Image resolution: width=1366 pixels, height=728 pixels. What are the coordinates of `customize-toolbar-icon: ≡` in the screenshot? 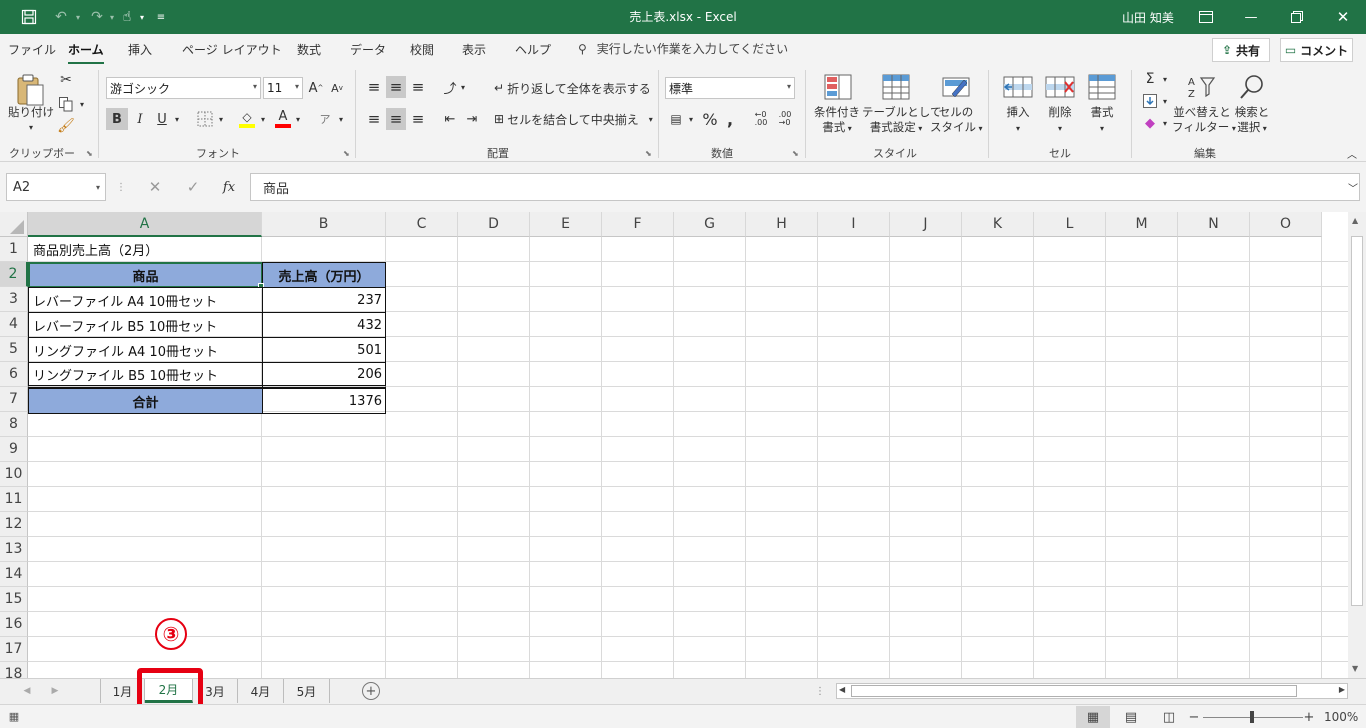 It's located at (161, 17).